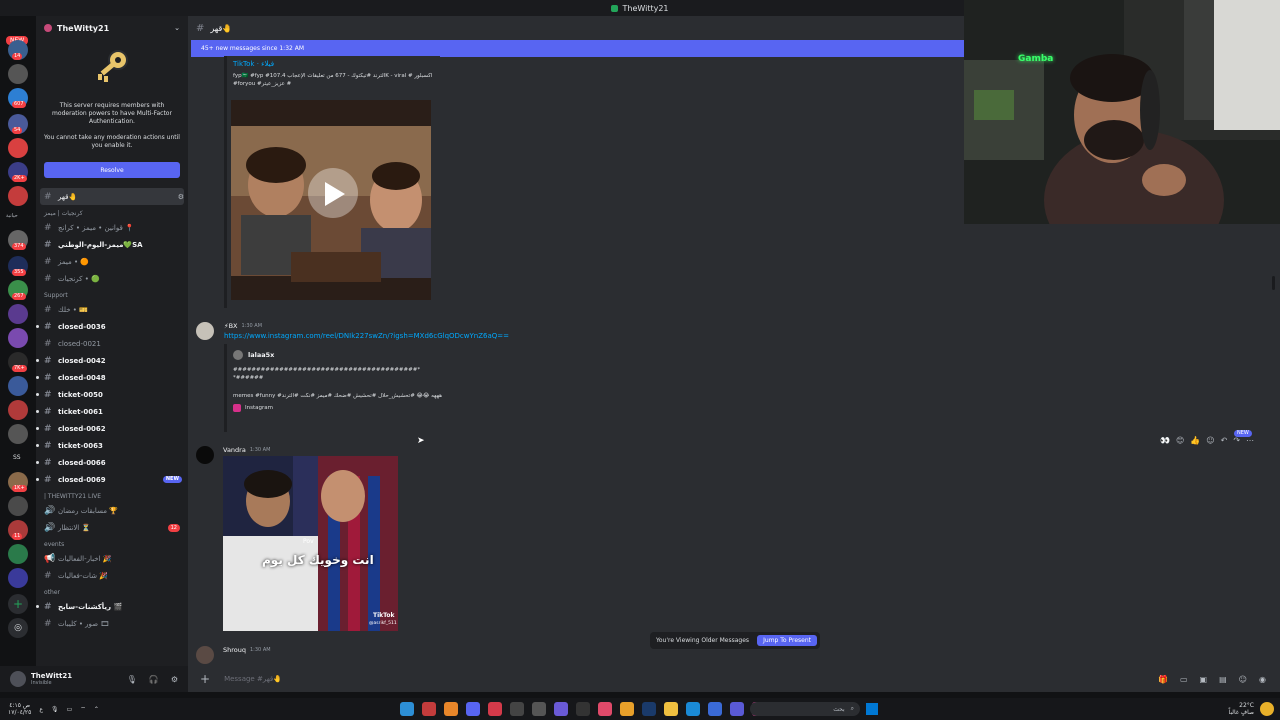 The image size is (1280, 720). Describe the element at coordinates (112, 623) in the screenshot. I see `channel-item: # صور • كليبات 🎞` at that location.